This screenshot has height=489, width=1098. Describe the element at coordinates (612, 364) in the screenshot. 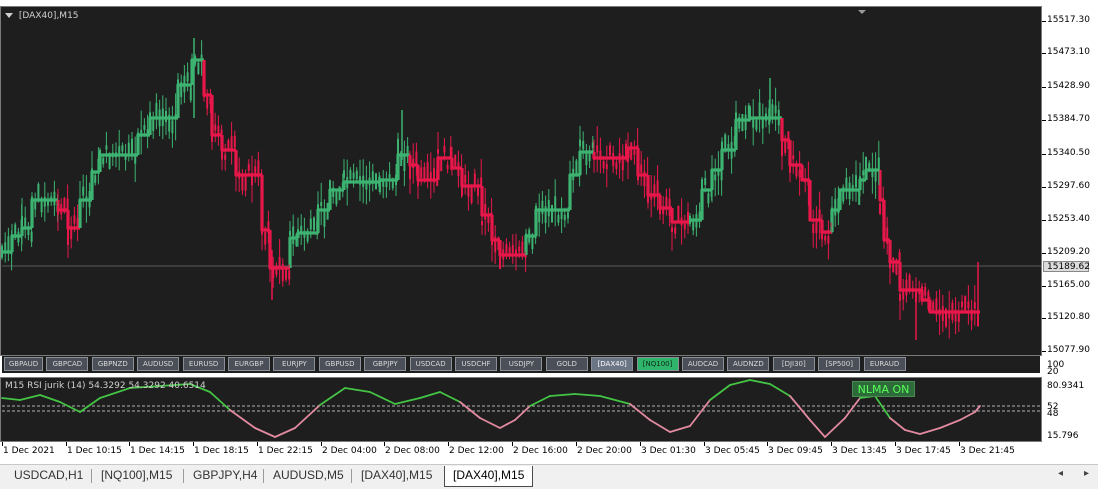

I see `symbol-button-dax40: [DAX40]` at that location.